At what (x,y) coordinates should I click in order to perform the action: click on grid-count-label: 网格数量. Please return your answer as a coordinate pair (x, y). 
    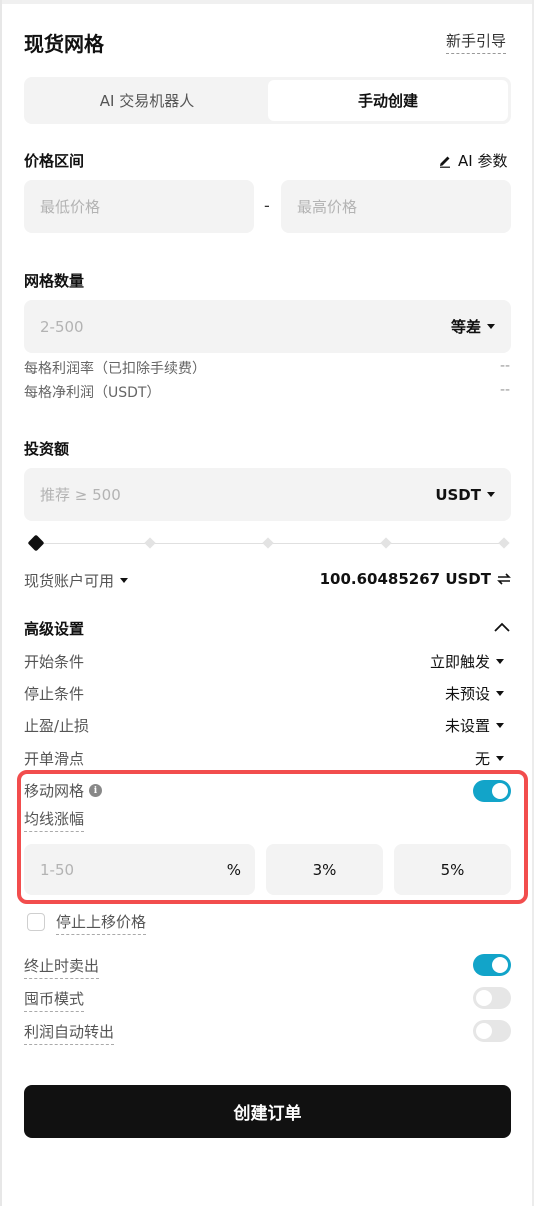
    Looking at the image, I should click on (54, 281).